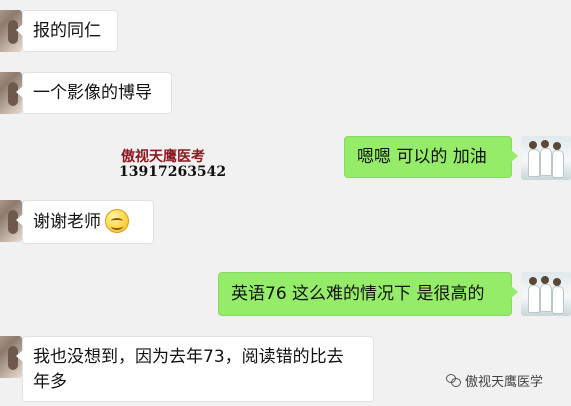  Describe the element at coordinates (173, 172) in the screenshot. I see `watermark-phone: 13917263542` at that location.